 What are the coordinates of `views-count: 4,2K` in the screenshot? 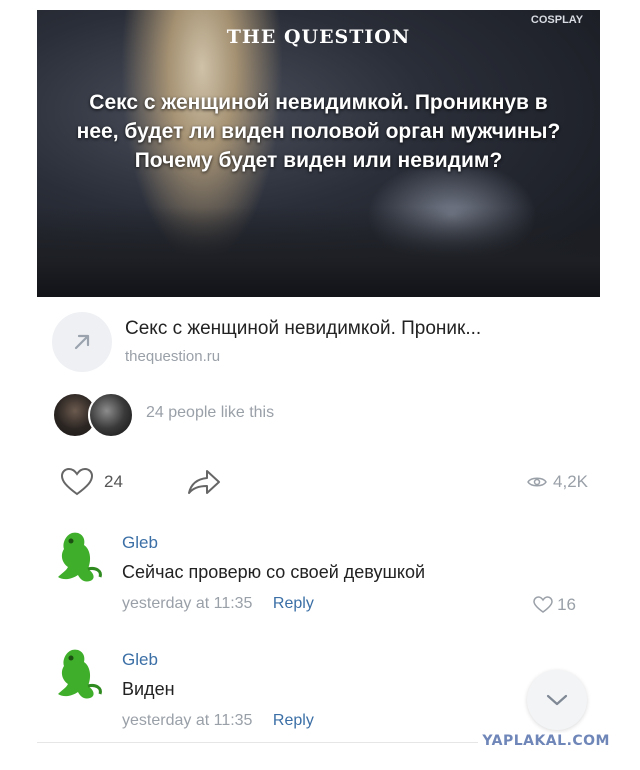 It's located at (570, 481).